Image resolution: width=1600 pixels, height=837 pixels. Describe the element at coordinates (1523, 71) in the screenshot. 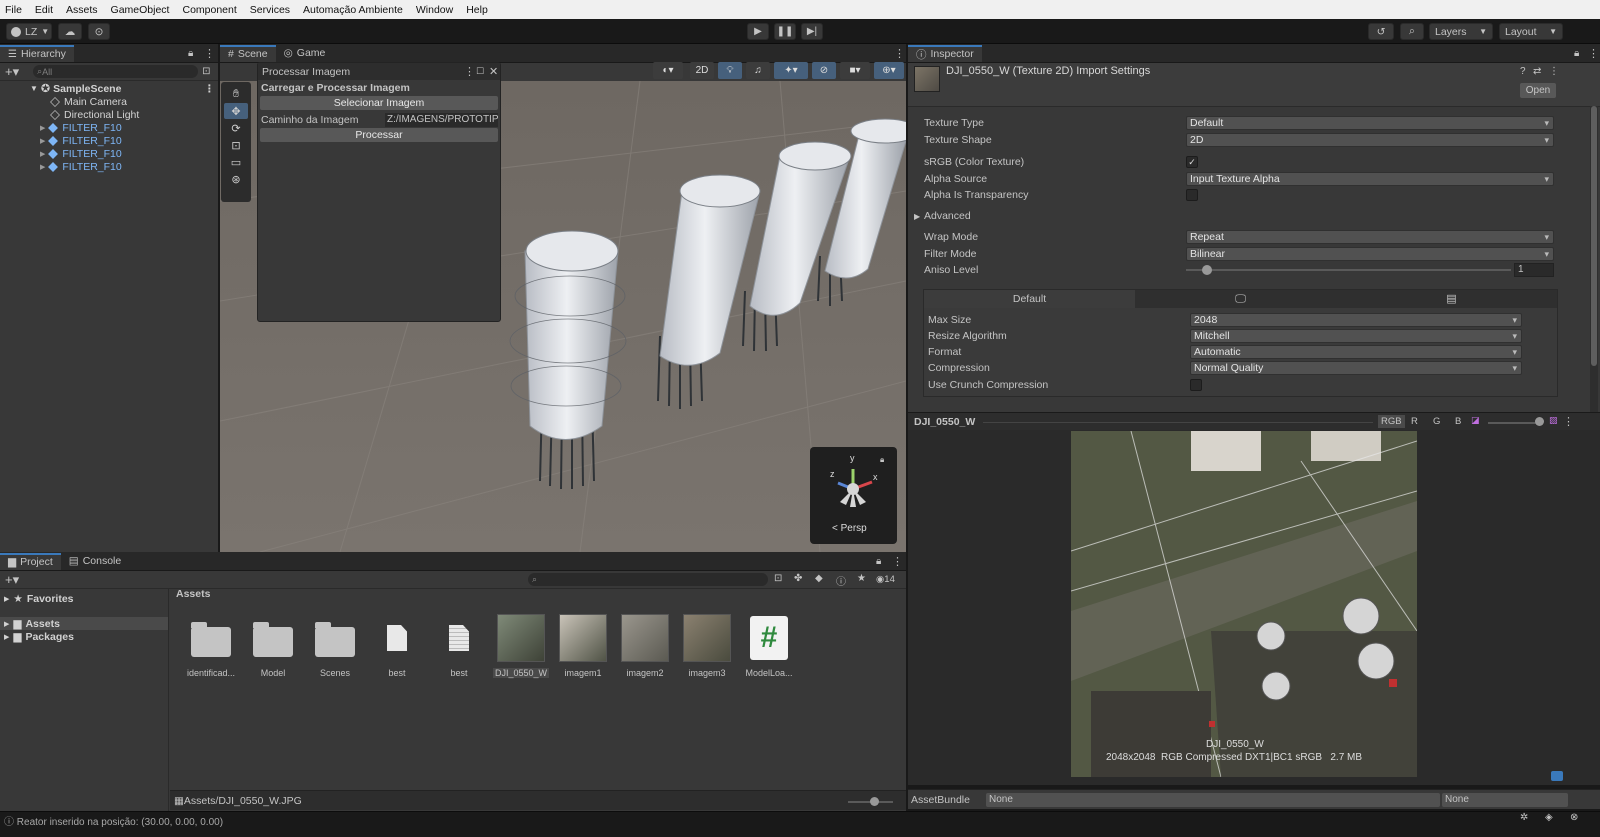

I see `help-icon: ?` at that location.